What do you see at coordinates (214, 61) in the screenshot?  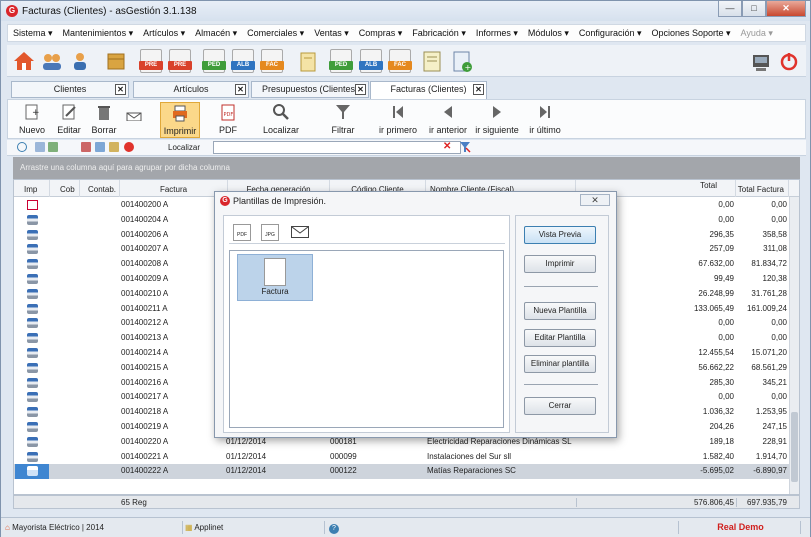 I see `pedido-icon: PED` at bounding box center [214, 61].